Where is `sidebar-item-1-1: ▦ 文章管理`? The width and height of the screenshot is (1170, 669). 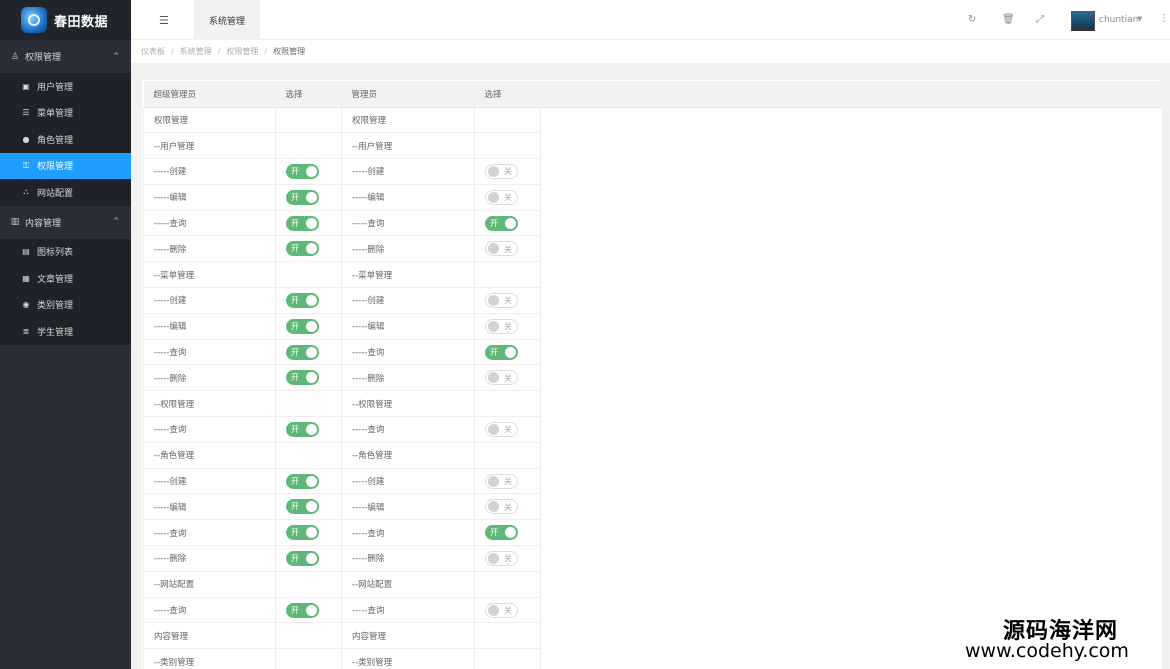
sidebar-item-1-1: ▦ 文章管理 is located at coordinates (65, 278).